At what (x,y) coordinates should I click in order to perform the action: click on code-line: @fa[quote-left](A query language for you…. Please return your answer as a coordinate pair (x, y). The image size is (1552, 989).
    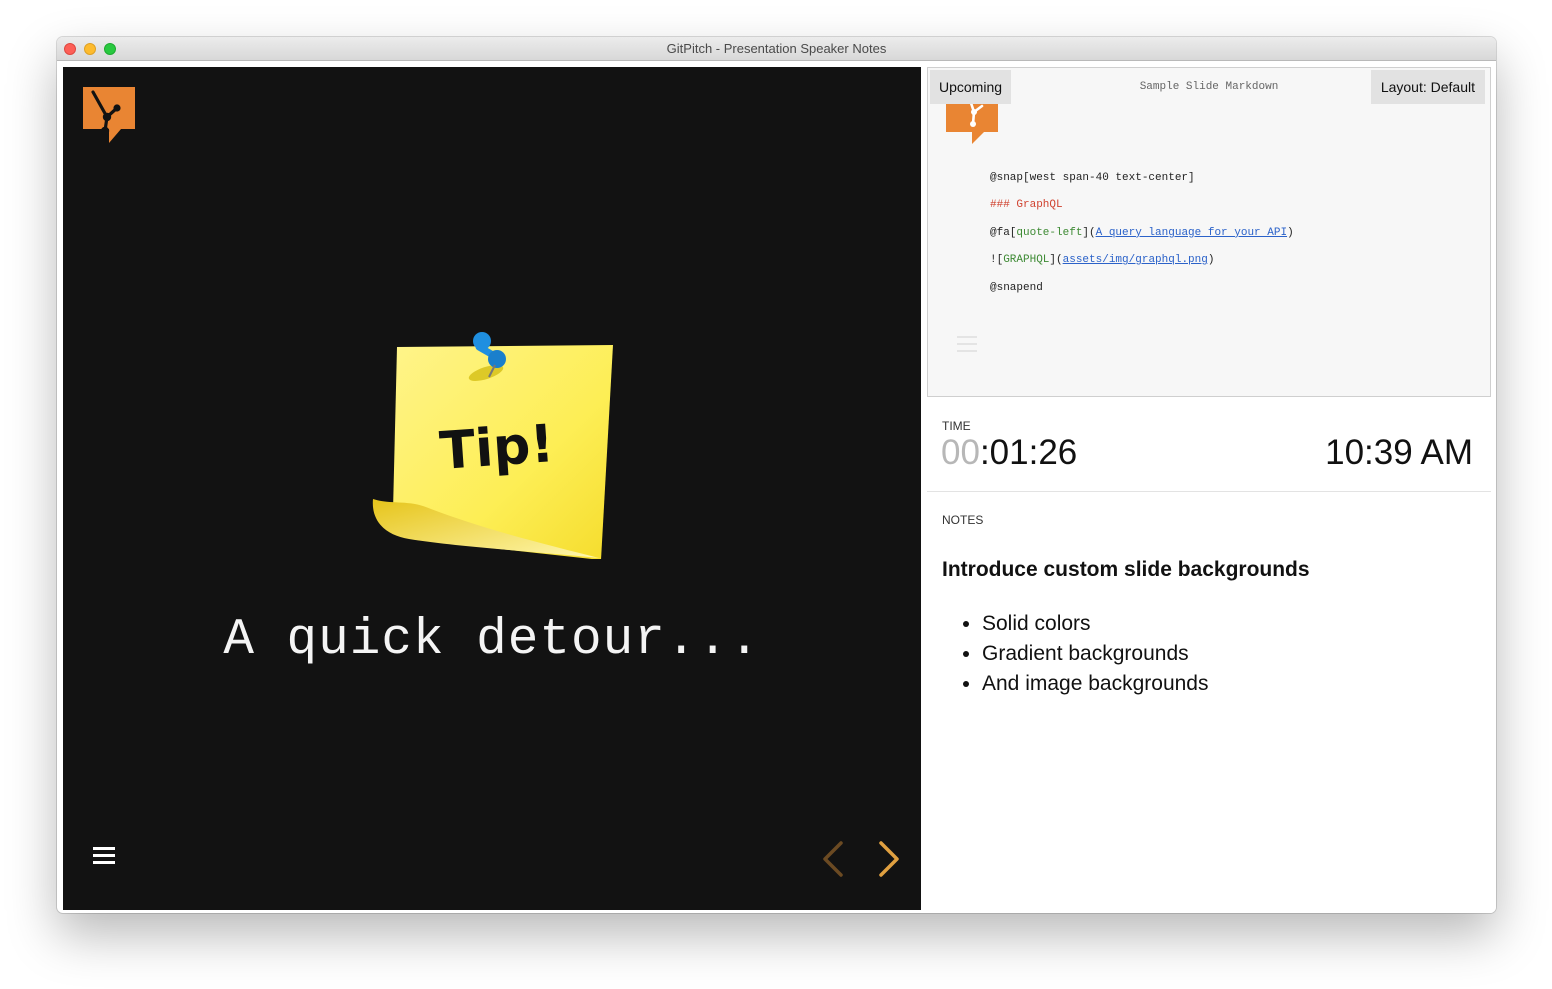
    Looking at the image, I should click on (1142, 232).